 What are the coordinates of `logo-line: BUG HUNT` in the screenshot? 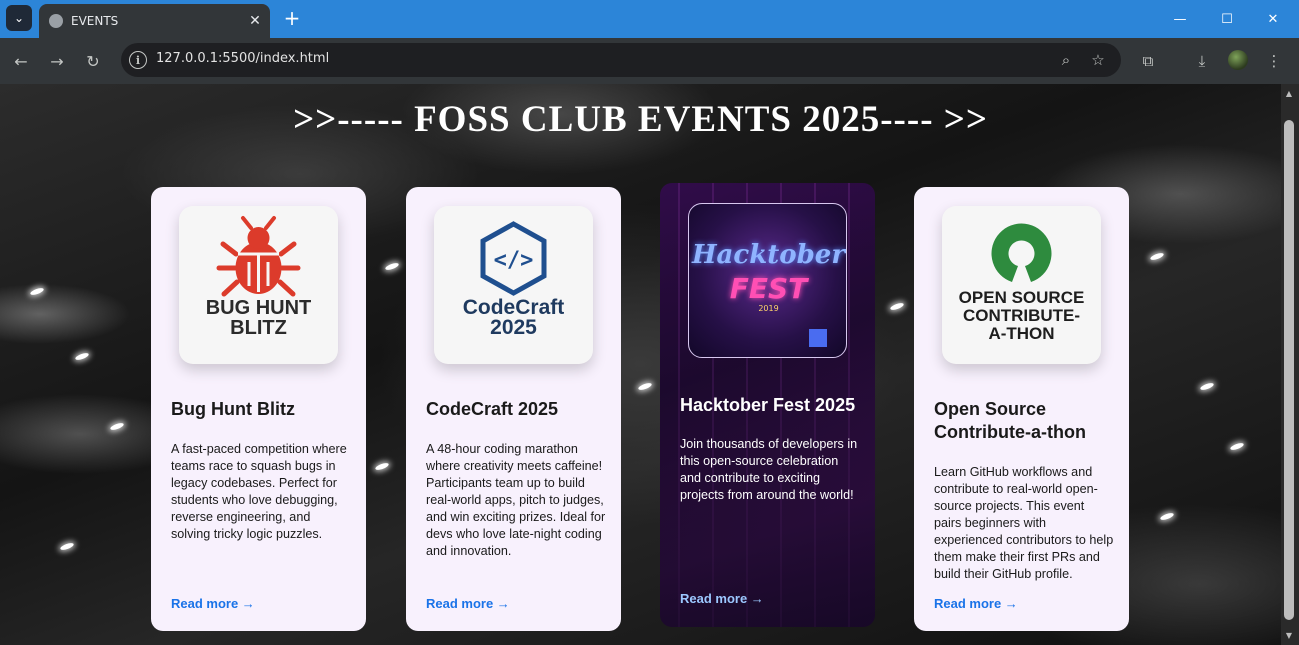 It's located at (258, 308).